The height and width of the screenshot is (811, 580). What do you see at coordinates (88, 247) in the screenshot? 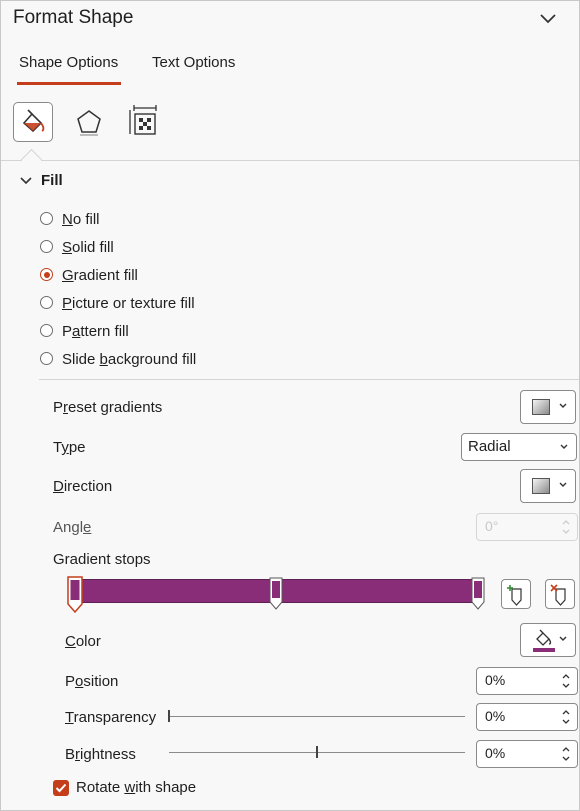
I see `radio-label: Solid fill` at bounding box center [88, 247].